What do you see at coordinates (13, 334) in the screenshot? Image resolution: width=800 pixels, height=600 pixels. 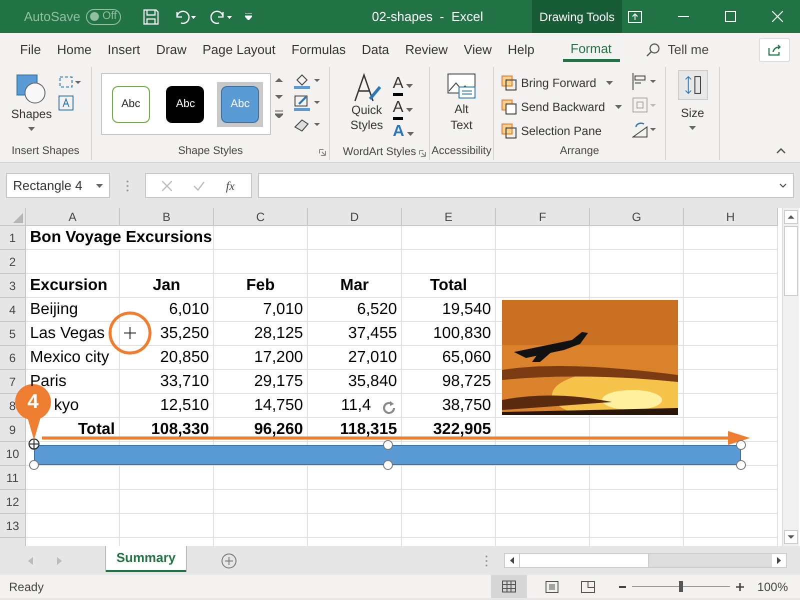 I see `row-header: 5` at bounding box center [13, 334].